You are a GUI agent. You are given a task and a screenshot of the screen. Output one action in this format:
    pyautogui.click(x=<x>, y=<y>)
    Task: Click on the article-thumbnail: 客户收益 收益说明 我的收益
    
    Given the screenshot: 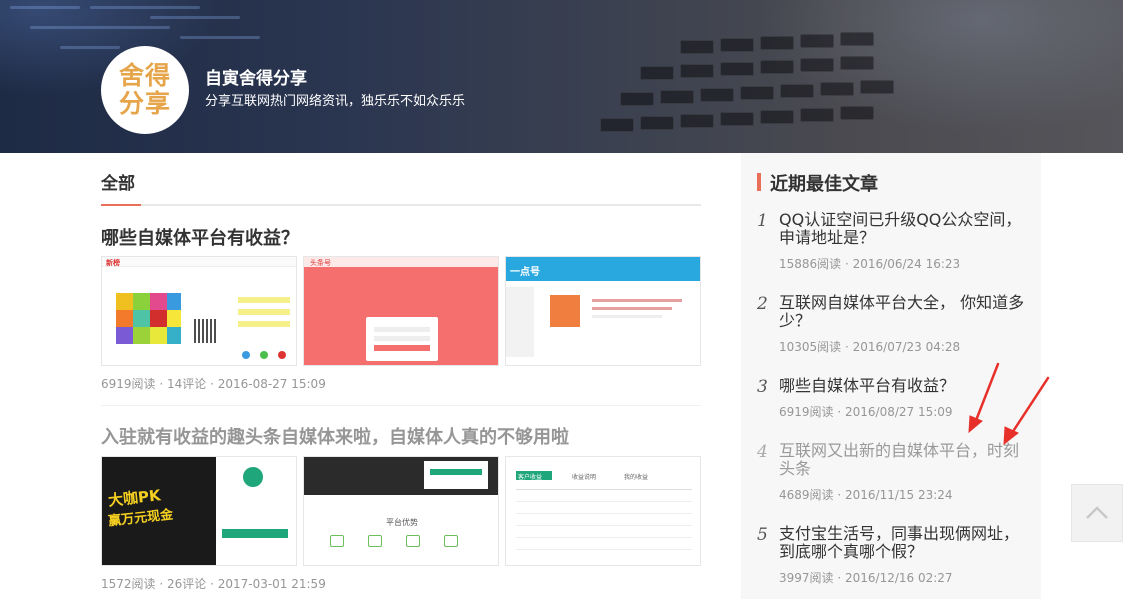 What is the action you would take?
    pyautogui.click(x=603, y=511)
    